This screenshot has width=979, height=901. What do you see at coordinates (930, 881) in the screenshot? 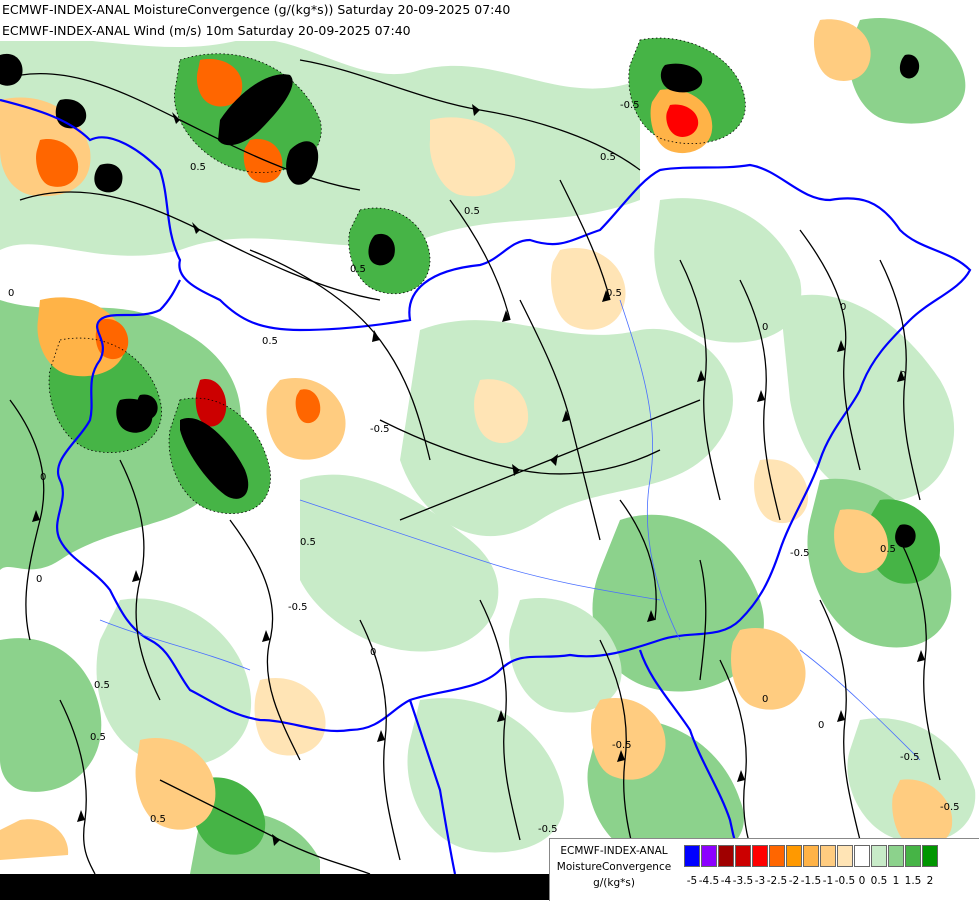
I see `legend-tick-label: 2` at bounding box center [930, 881].